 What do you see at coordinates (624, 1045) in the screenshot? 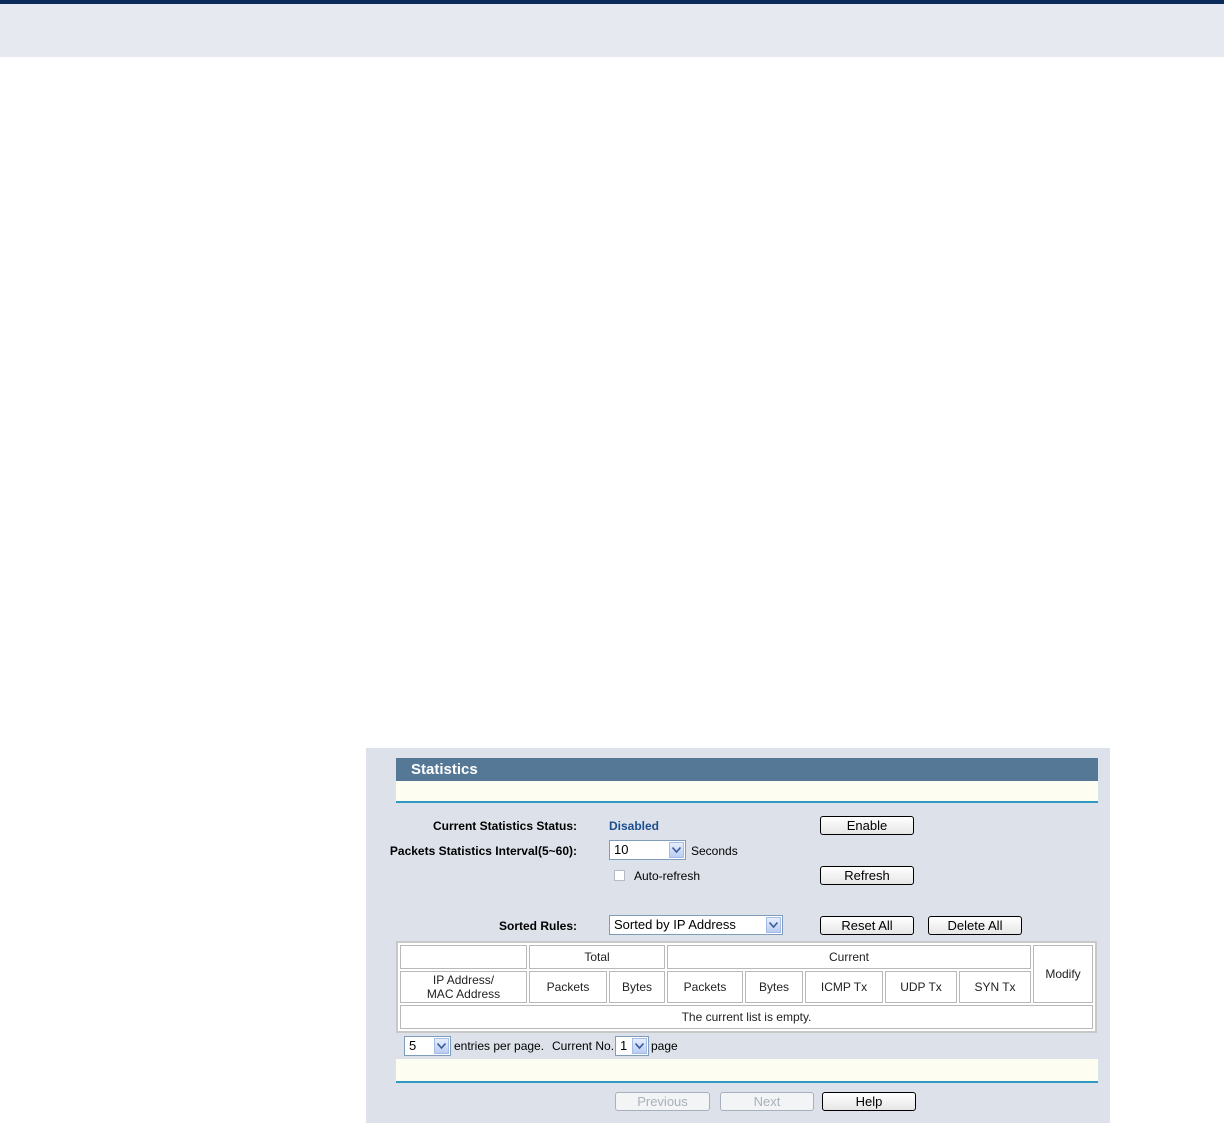
I see `page-select-value: 1` at bounding box center [624, 1045].